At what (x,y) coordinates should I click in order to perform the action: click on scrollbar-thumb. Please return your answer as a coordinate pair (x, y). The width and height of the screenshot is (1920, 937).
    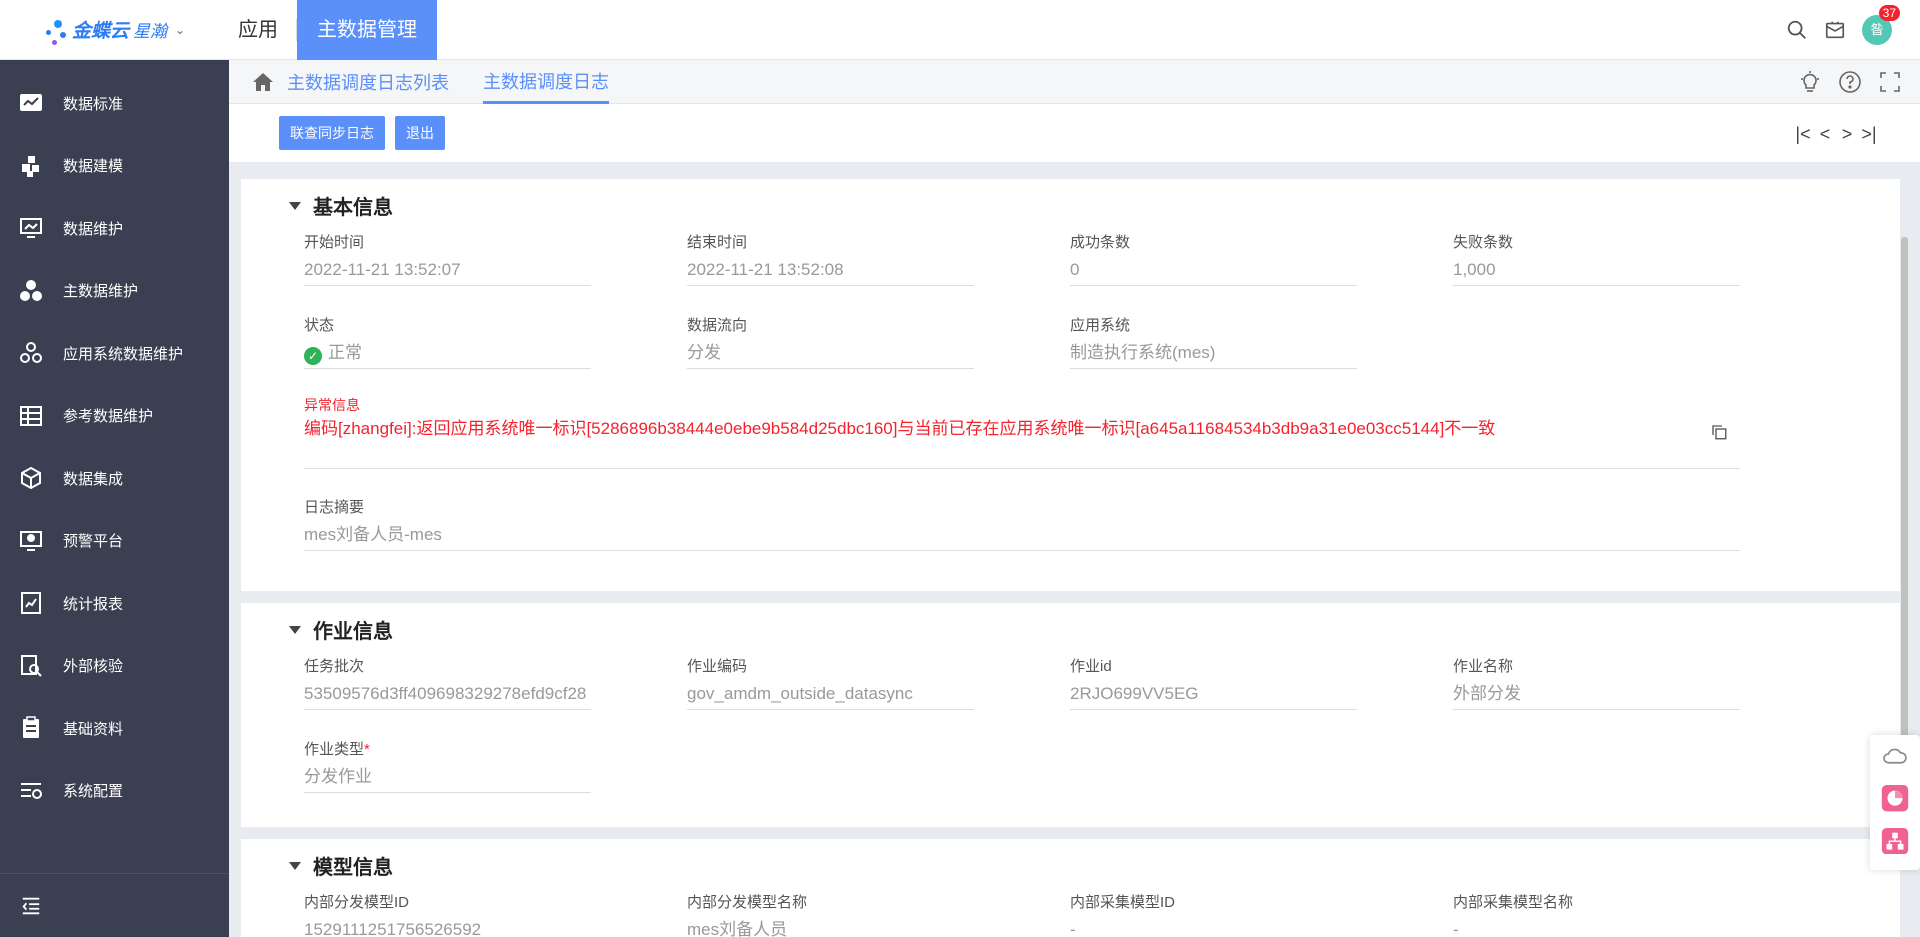
    Looking at the image, I should click on (1904, 527).